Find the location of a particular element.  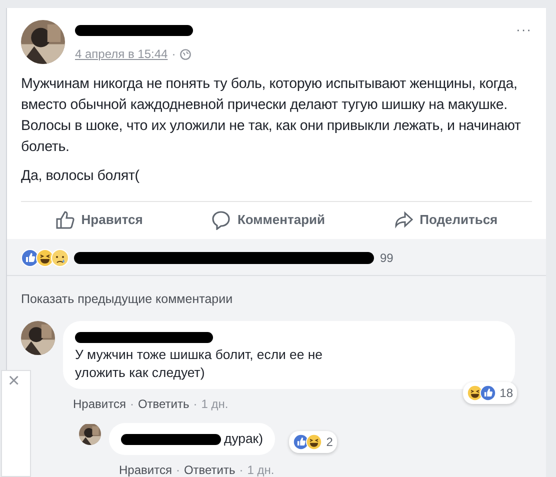

more-menu-button: ··· is located at coordinates (524, 30).